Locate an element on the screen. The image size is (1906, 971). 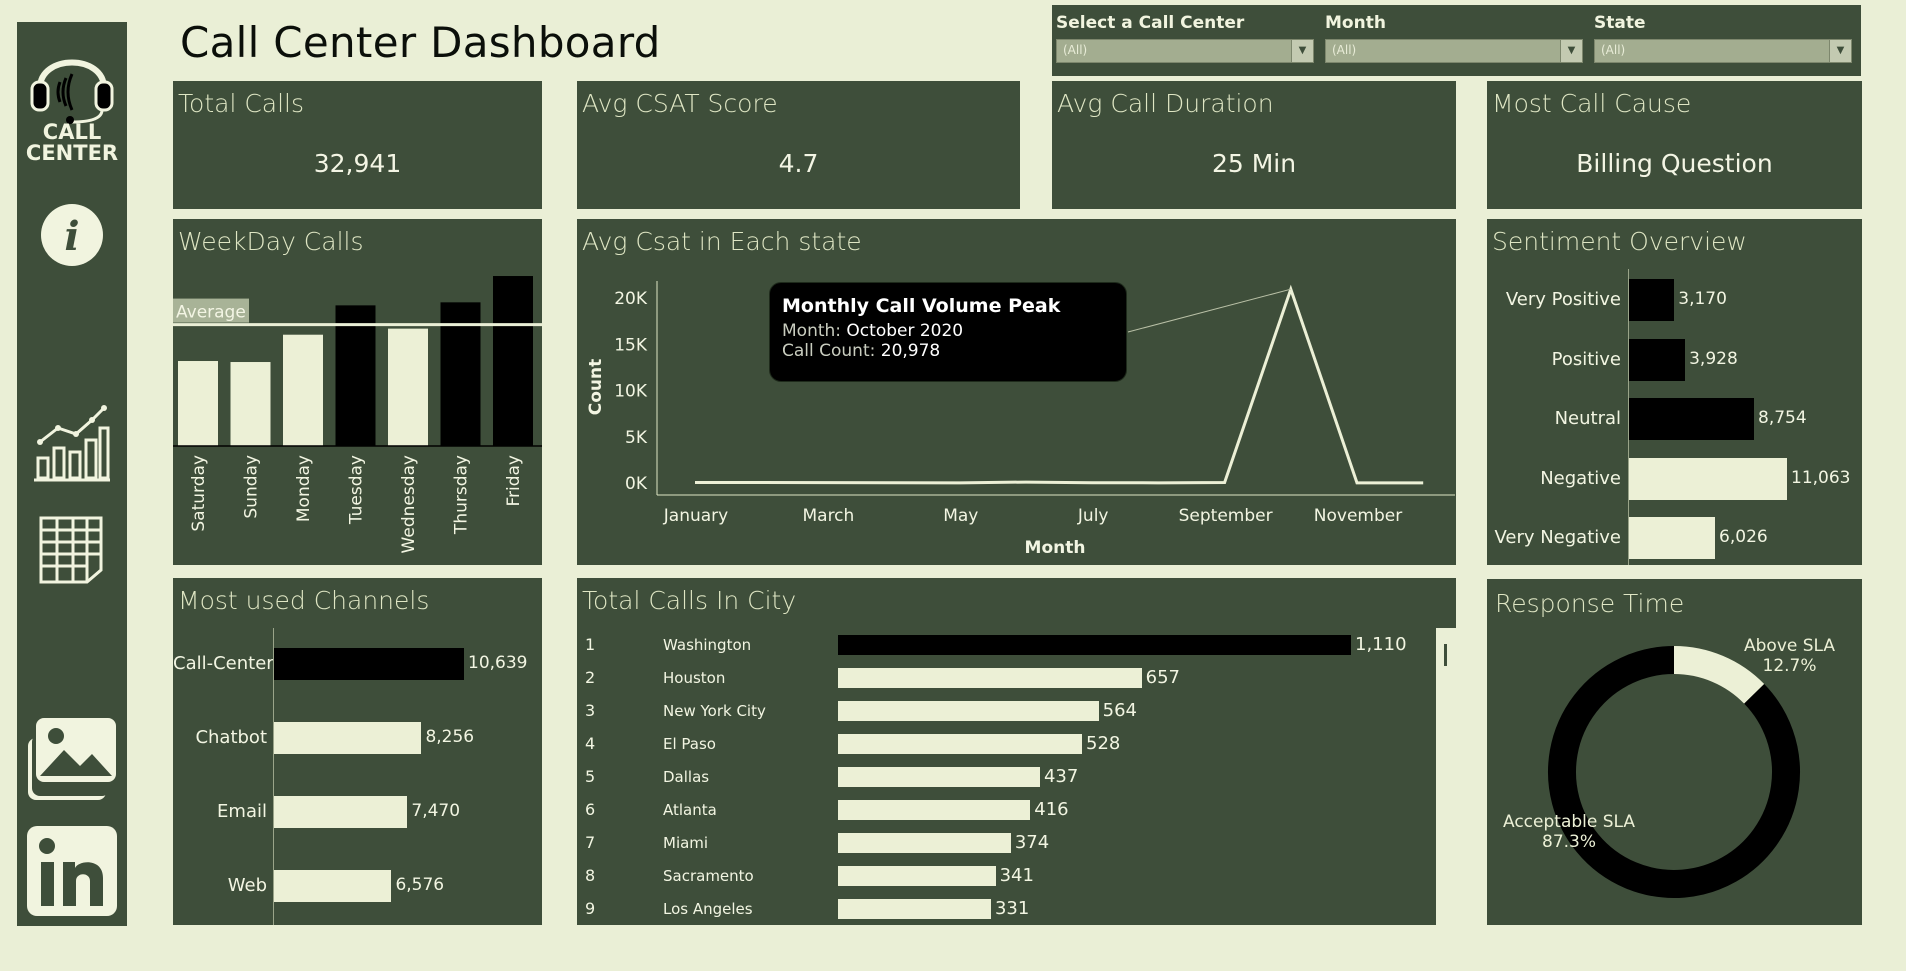
donut-slice is located at coordinates (1719, 675).